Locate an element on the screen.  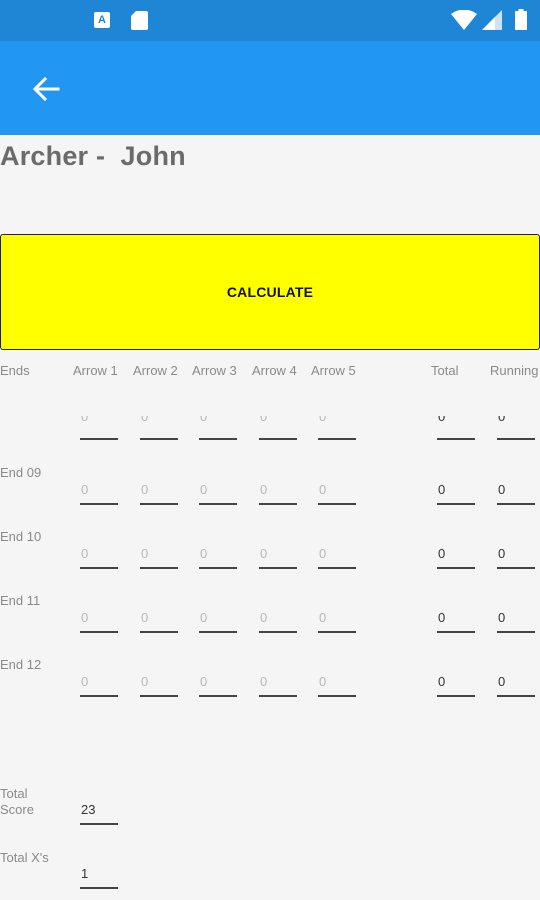
header-arrow-3: Arrow 3 is located at coordinates (214, 370).